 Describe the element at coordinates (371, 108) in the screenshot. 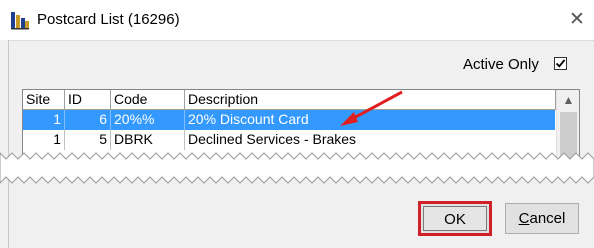

I see `annotation-arrow-icon` at that location.